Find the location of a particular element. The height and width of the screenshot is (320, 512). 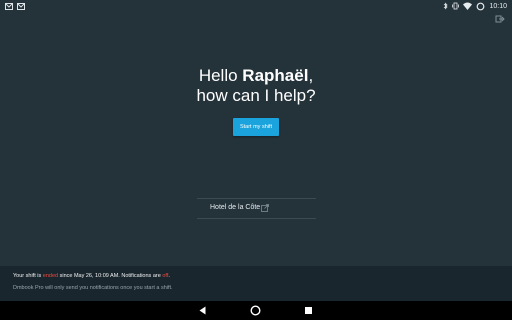

user-name: Raphaël is located at coordinates (275, 75).